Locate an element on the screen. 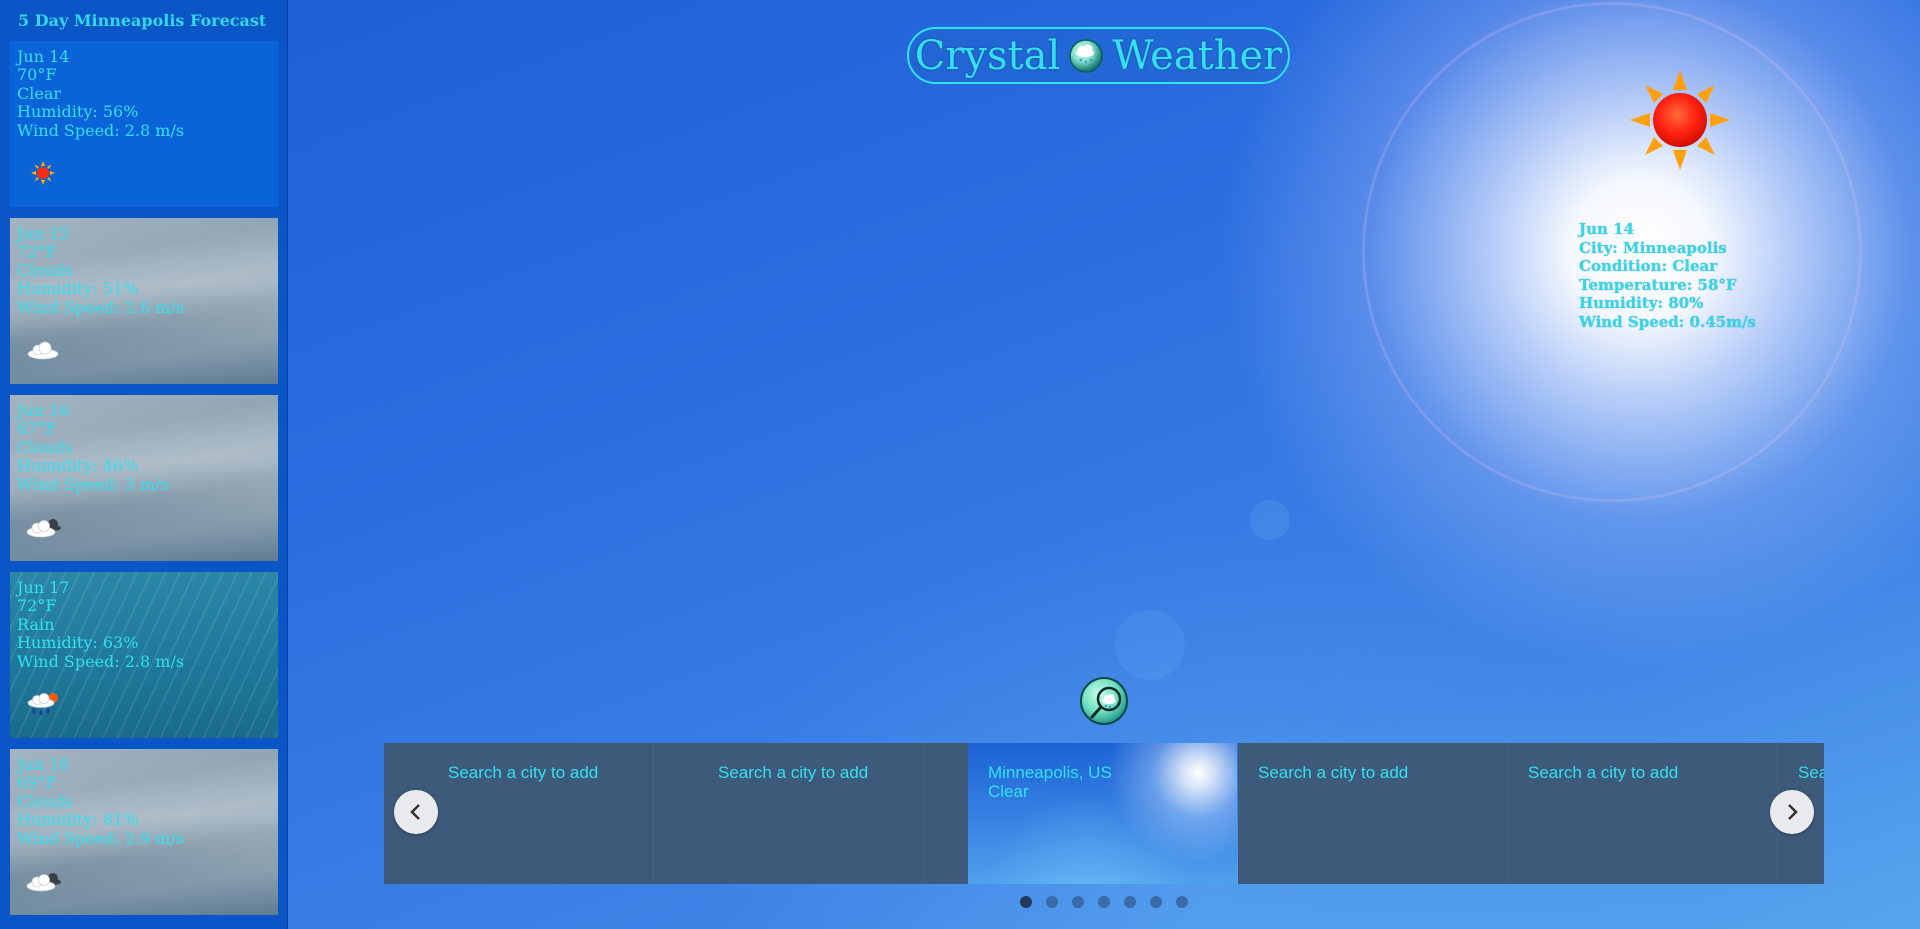  day-date: Jun 14 is located at coordinates (43, 56).